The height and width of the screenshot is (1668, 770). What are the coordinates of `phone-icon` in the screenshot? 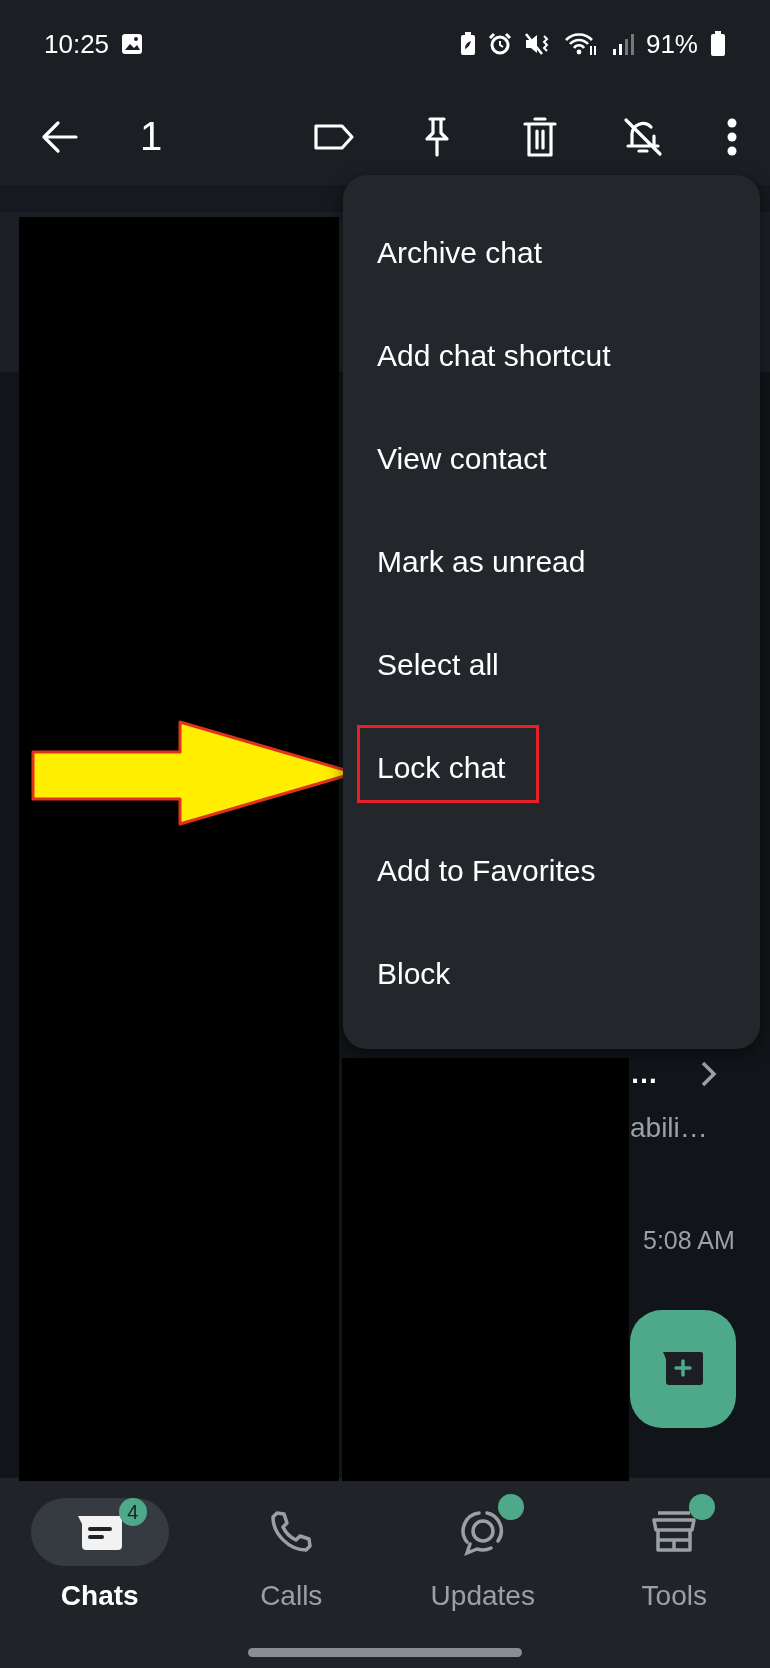 It's located at (291, 1532).